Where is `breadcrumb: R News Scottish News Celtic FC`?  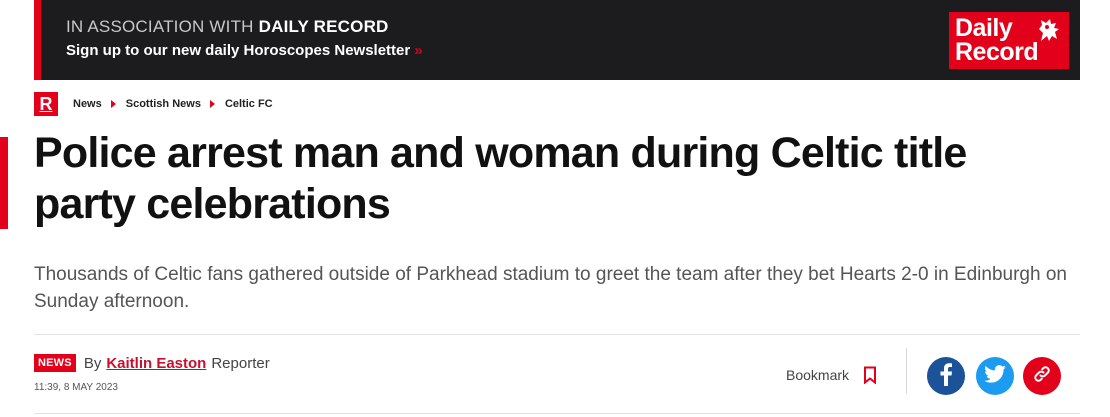
breadcrumb: R News Scottish News Celtic FC is located at coordinates (153, 104).